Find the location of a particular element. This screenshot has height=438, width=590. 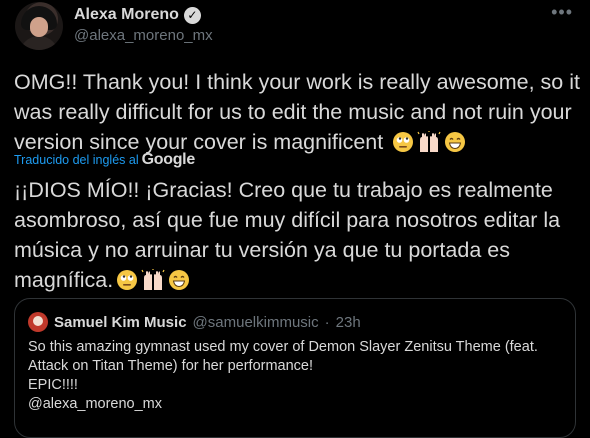

author-name-row: Alexa Moreno ✓ is located at coordinates (137, 15).